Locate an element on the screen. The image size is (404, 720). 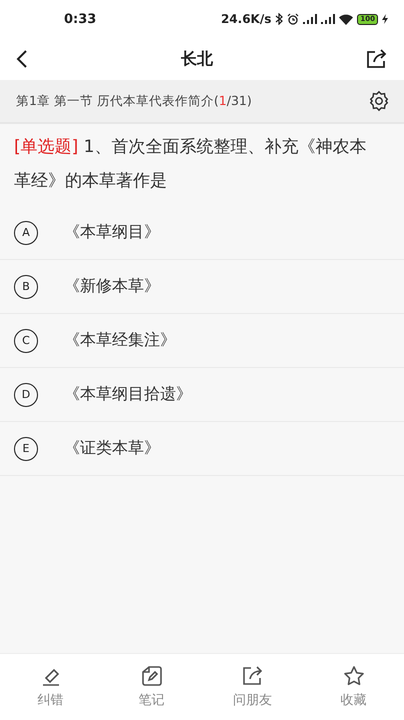
toolbar-button: 问朋友 is located at coordinates (252, 687).